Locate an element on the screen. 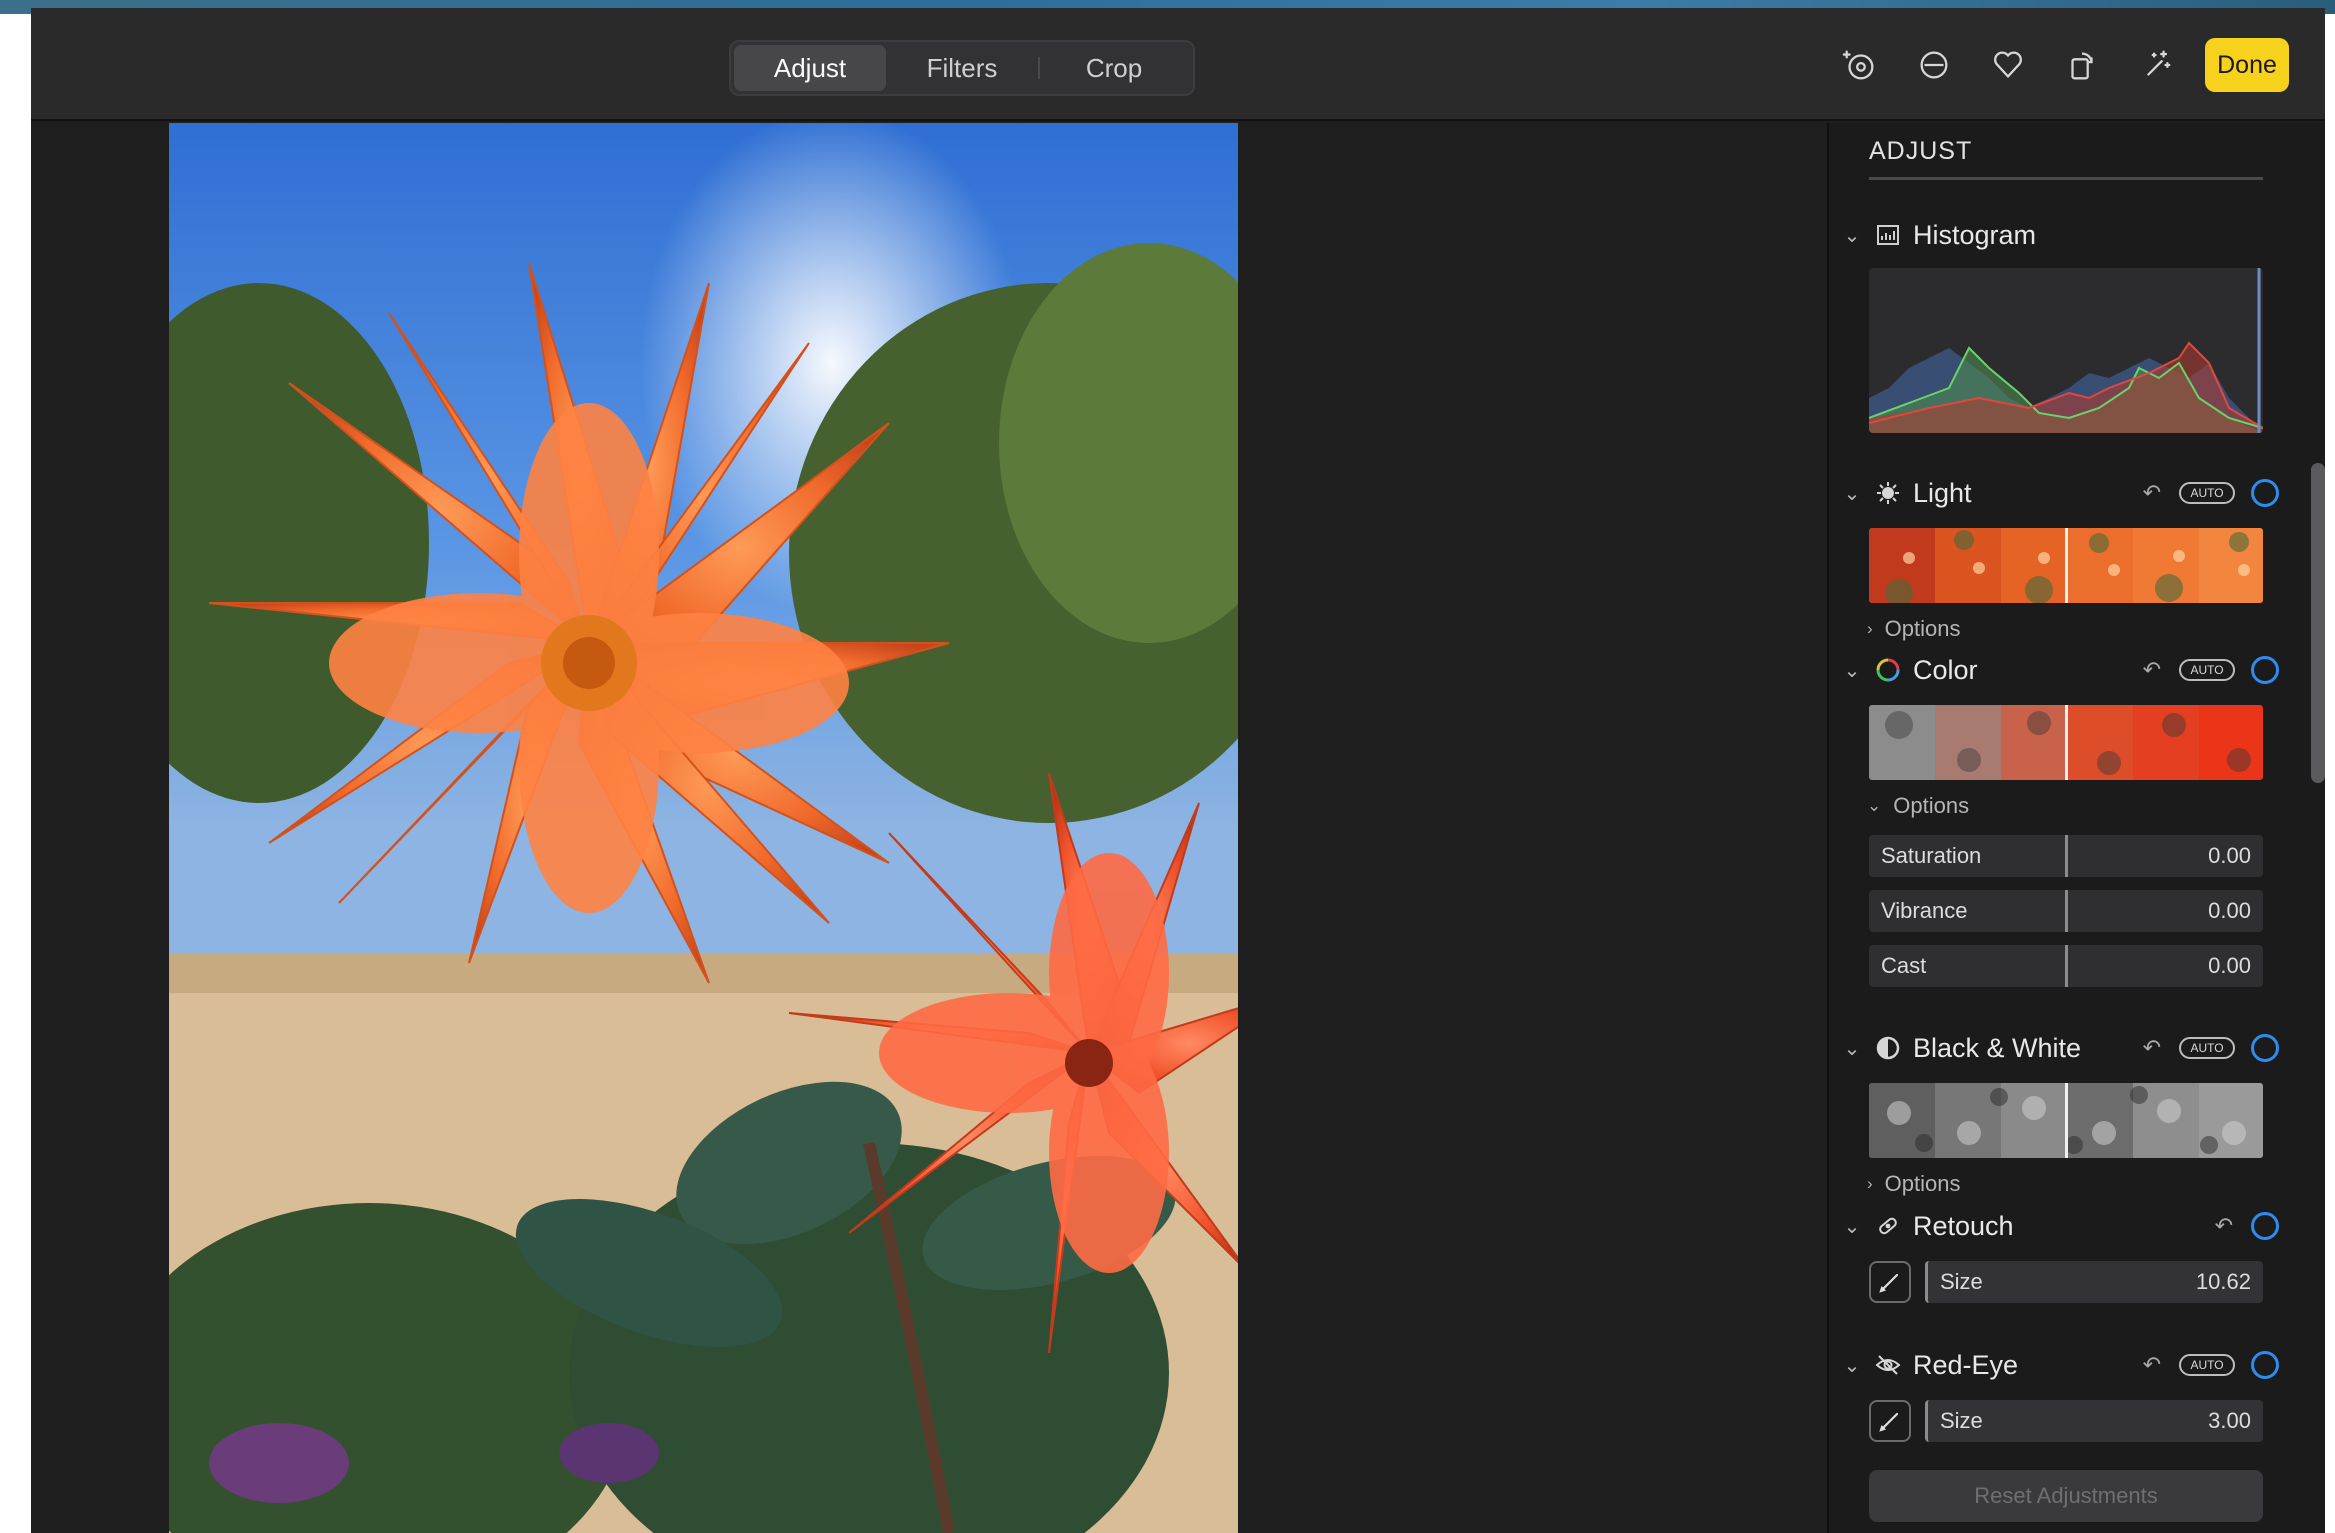  light-auto-button: AUTO is located at coordinates (2207, 493).